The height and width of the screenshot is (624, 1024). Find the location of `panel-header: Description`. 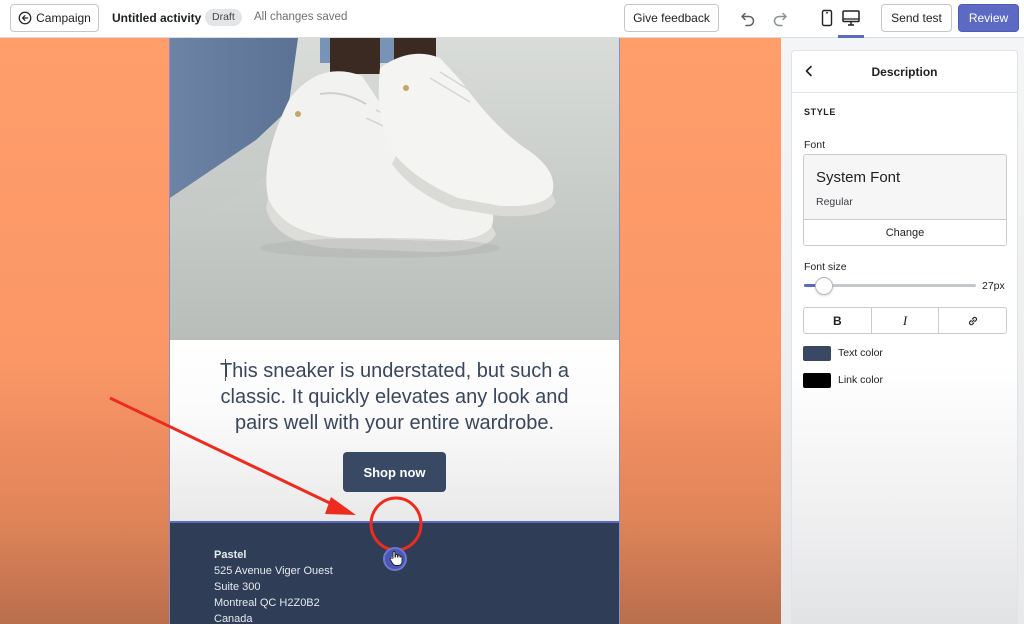

panel-header: Description is located at coordinates (904, 72).